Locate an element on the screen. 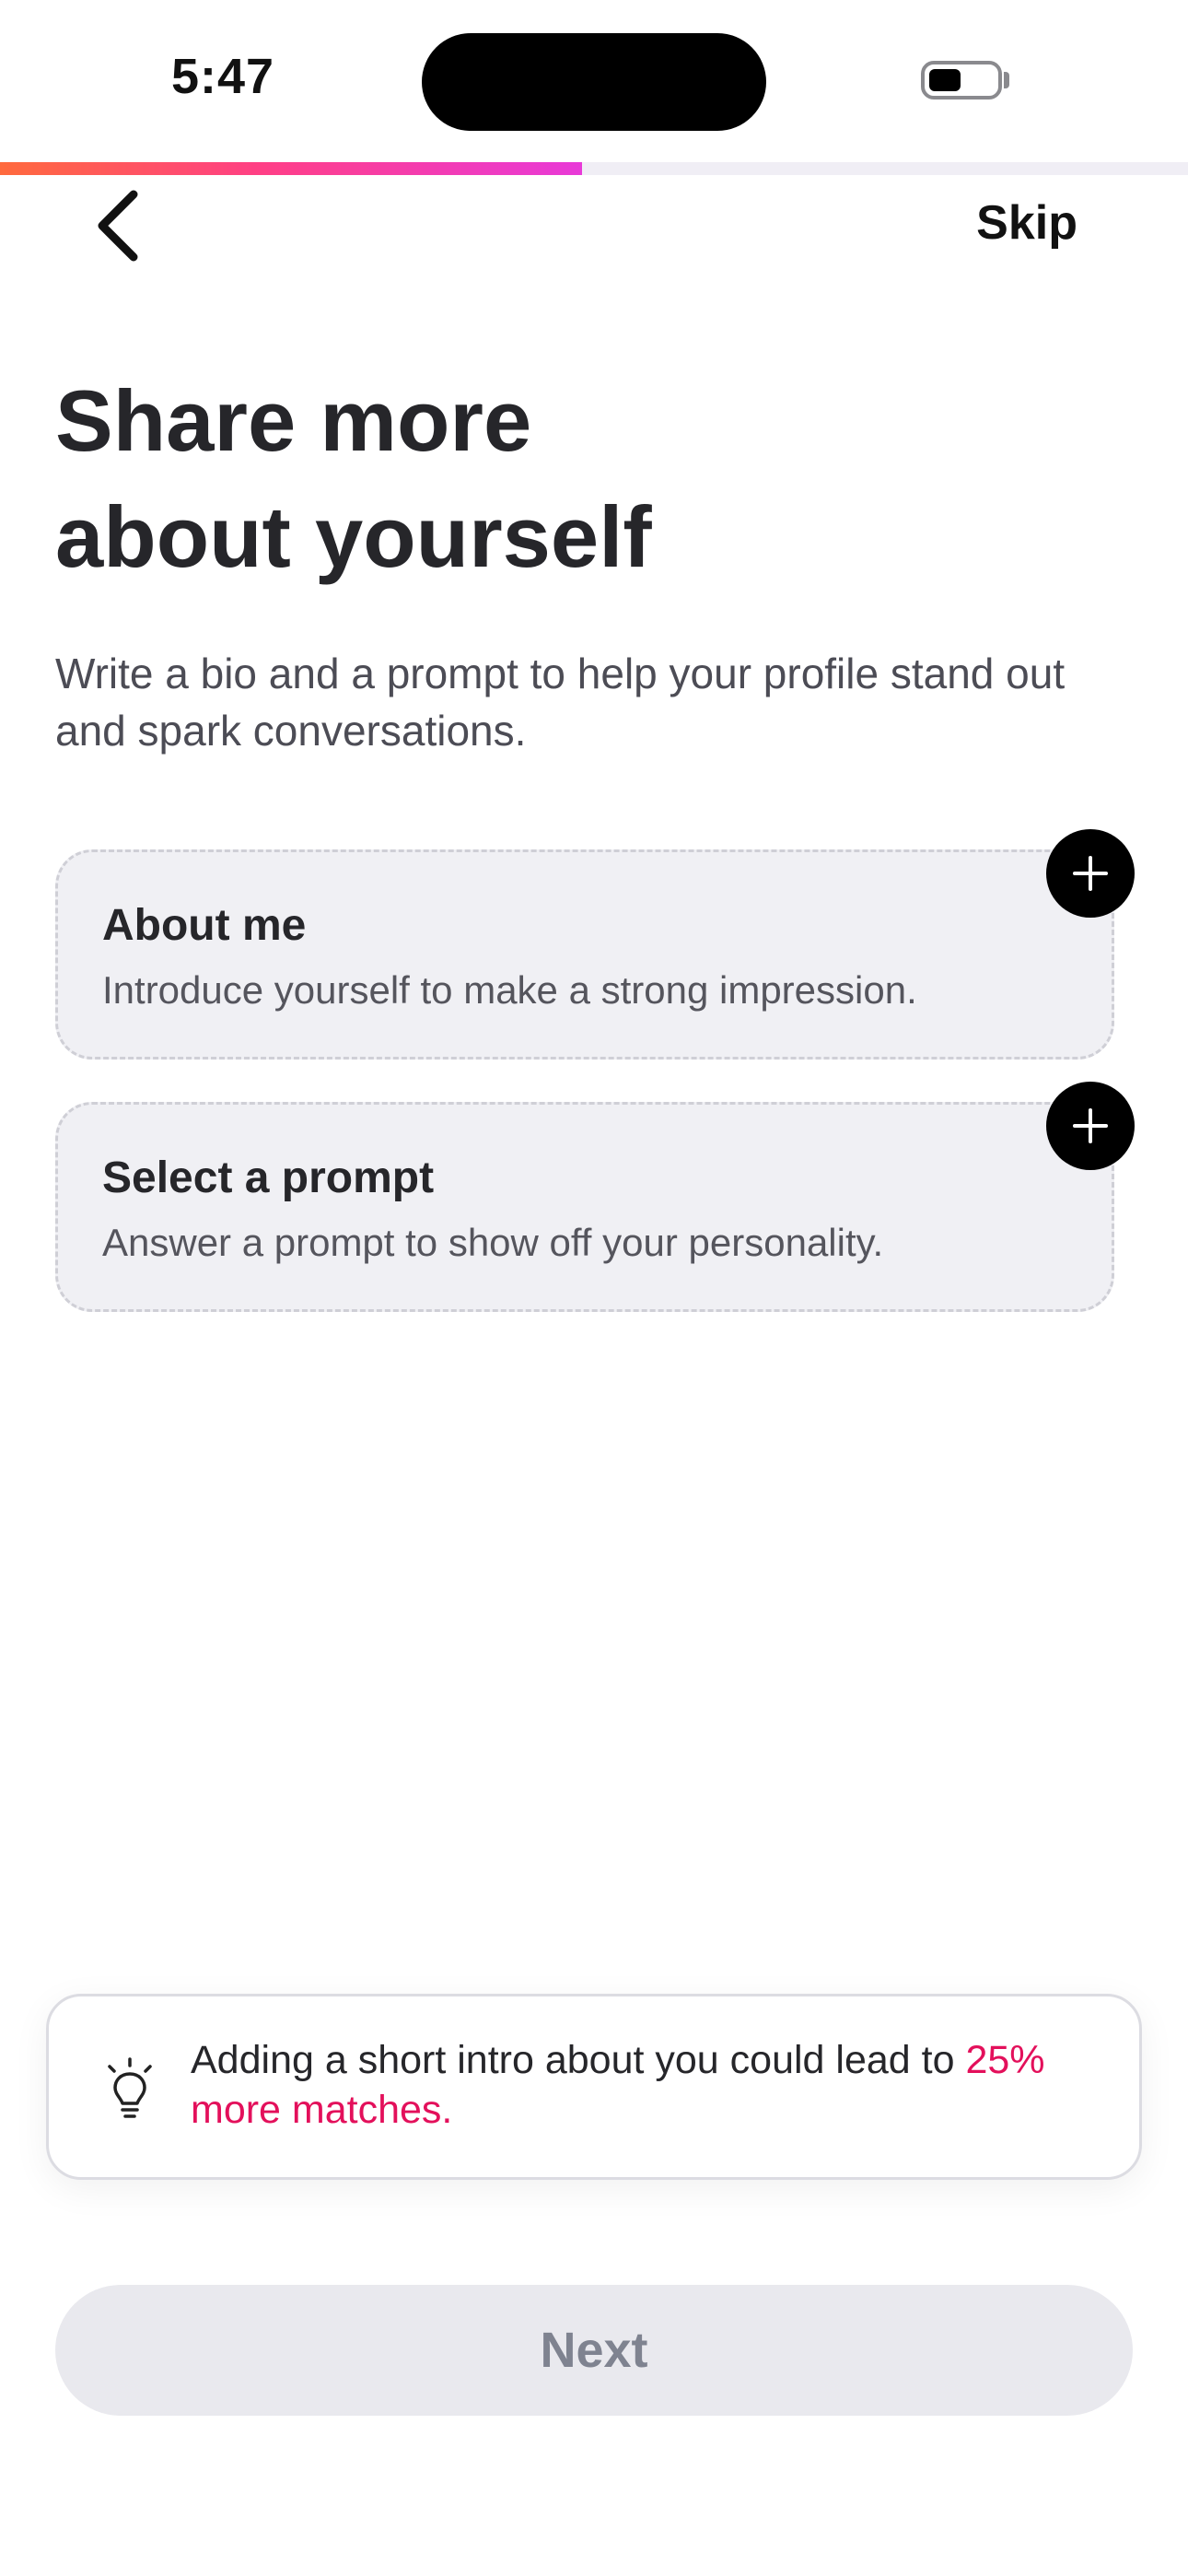 This screenshot has height=2576, width=1188. lightbulb-icon is located at coordinates (130, 2087).